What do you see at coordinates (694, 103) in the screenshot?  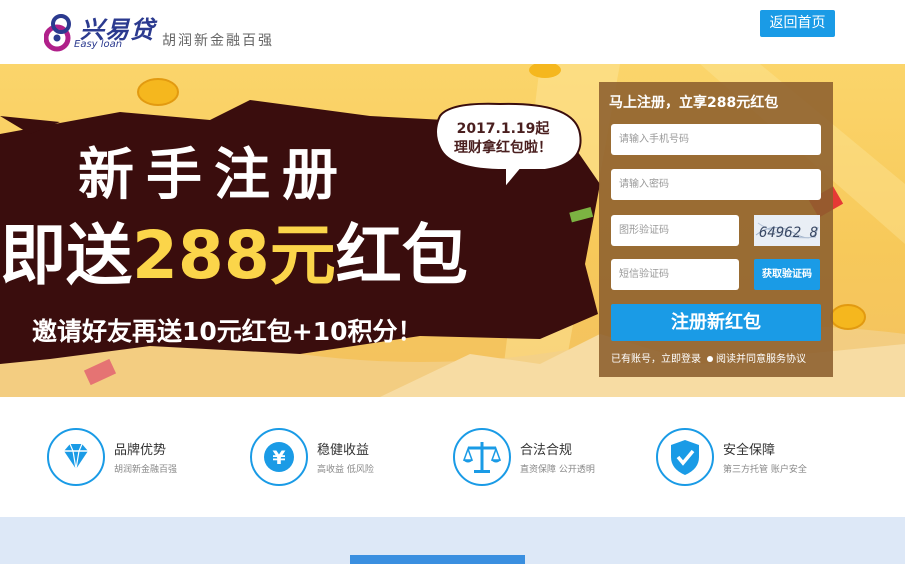 I see `register-title: 马上注册，立享288元红包` at bounding box center [694, 103].